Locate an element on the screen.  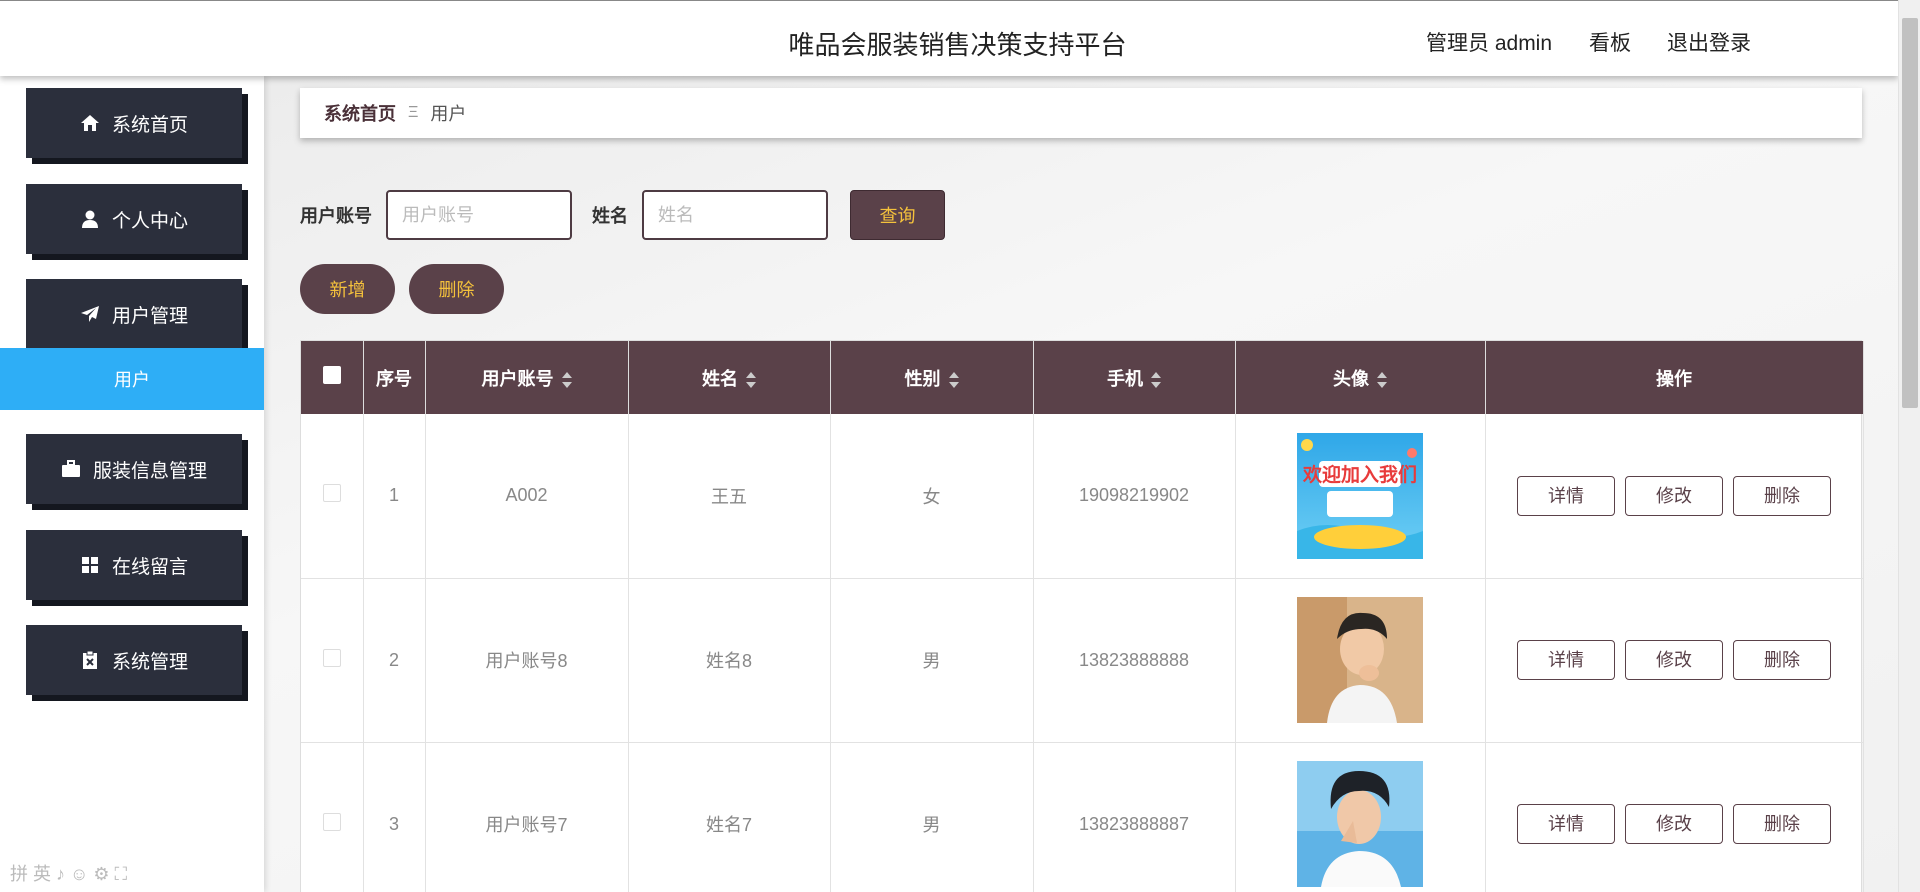
sidebar-item-clothing-info: 服装信息管理 is located at coordinates (134, 469).